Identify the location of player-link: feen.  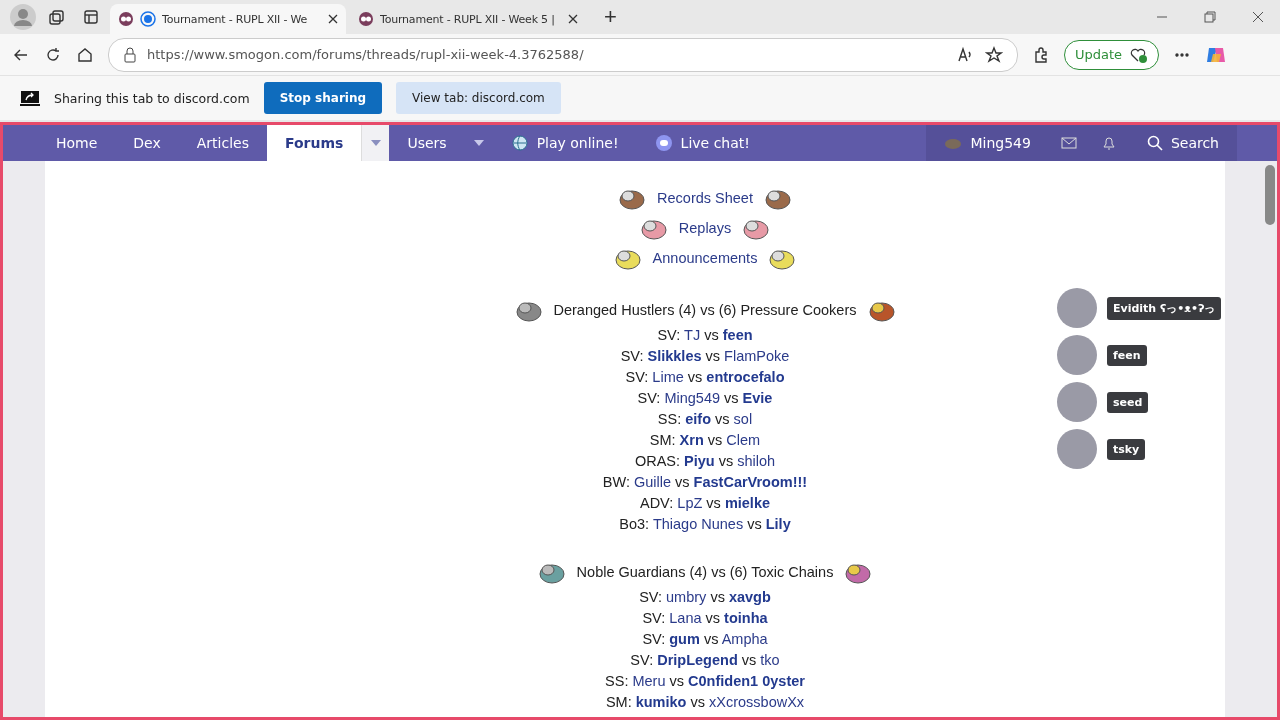
(737, 335).